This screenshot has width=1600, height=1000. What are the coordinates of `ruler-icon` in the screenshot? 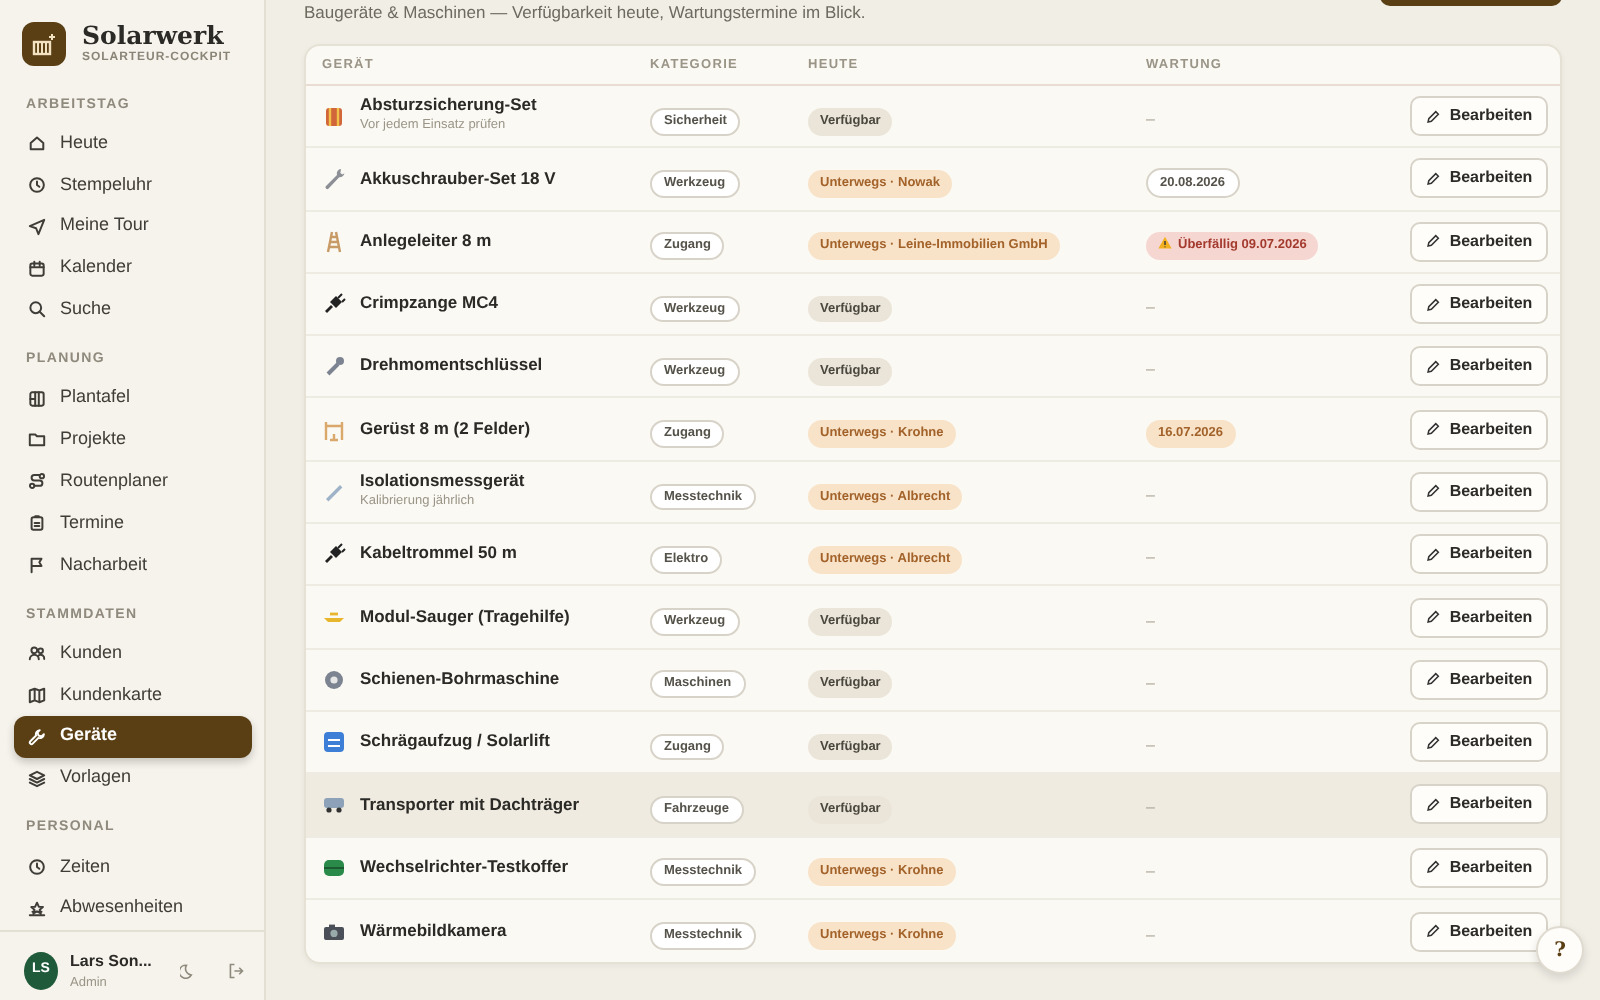 It's located at (334, 491).